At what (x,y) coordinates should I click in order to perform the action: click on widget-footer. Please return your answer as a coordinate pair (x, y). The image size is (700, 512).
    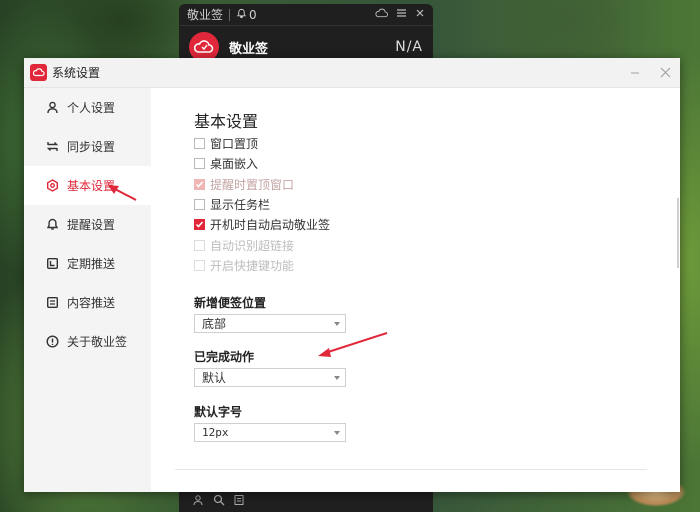
    Looking at the image, I should click on (306, 501).